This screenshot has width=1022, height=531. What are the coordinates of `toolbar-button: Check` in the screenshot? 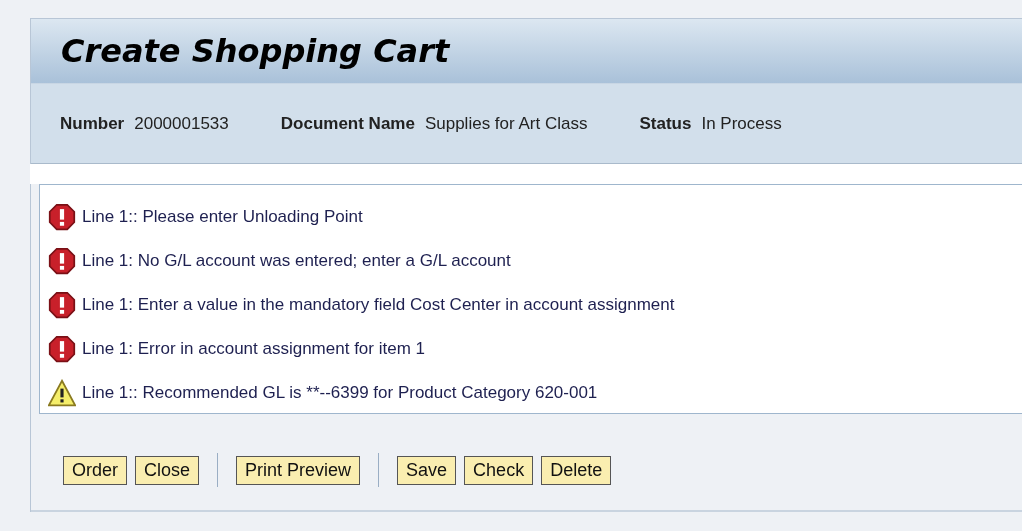 It's located at (499, 470).